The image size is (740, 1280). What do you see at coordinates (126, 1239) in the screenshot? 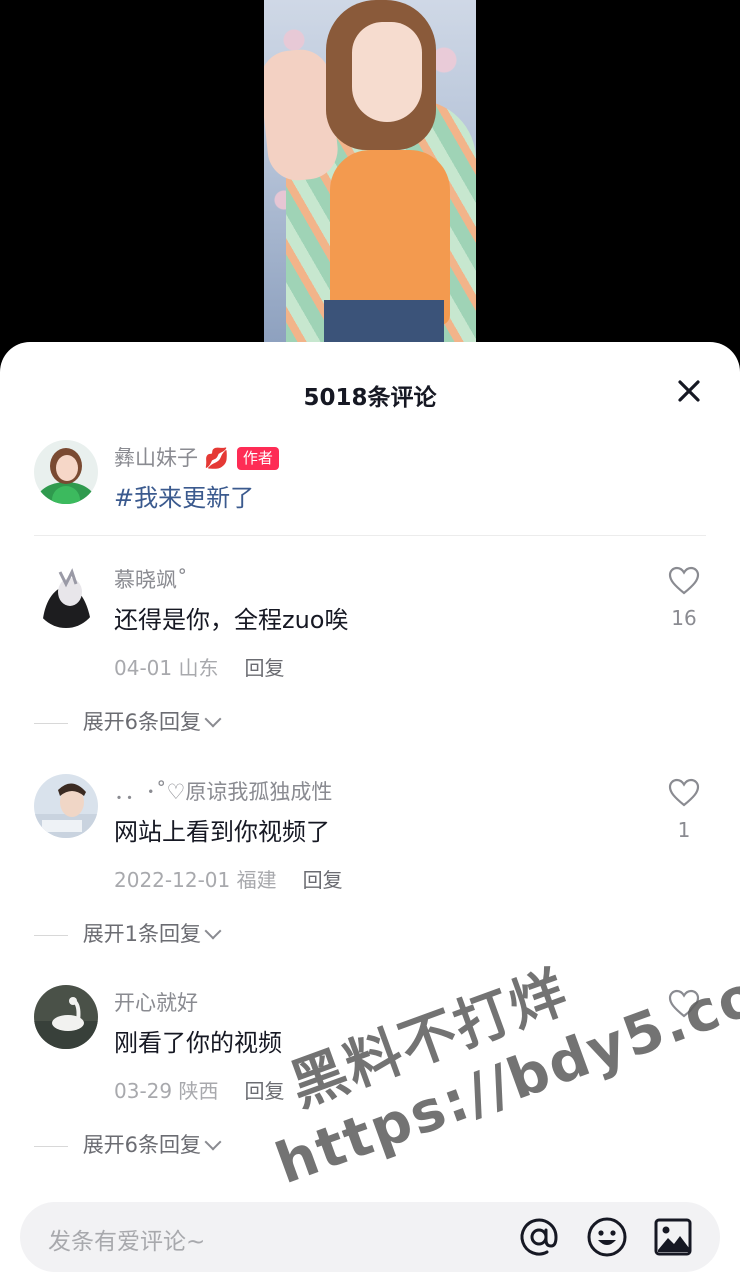
I see `comment-input: 发条有爱评论~` at bounding box center [126, 1239].